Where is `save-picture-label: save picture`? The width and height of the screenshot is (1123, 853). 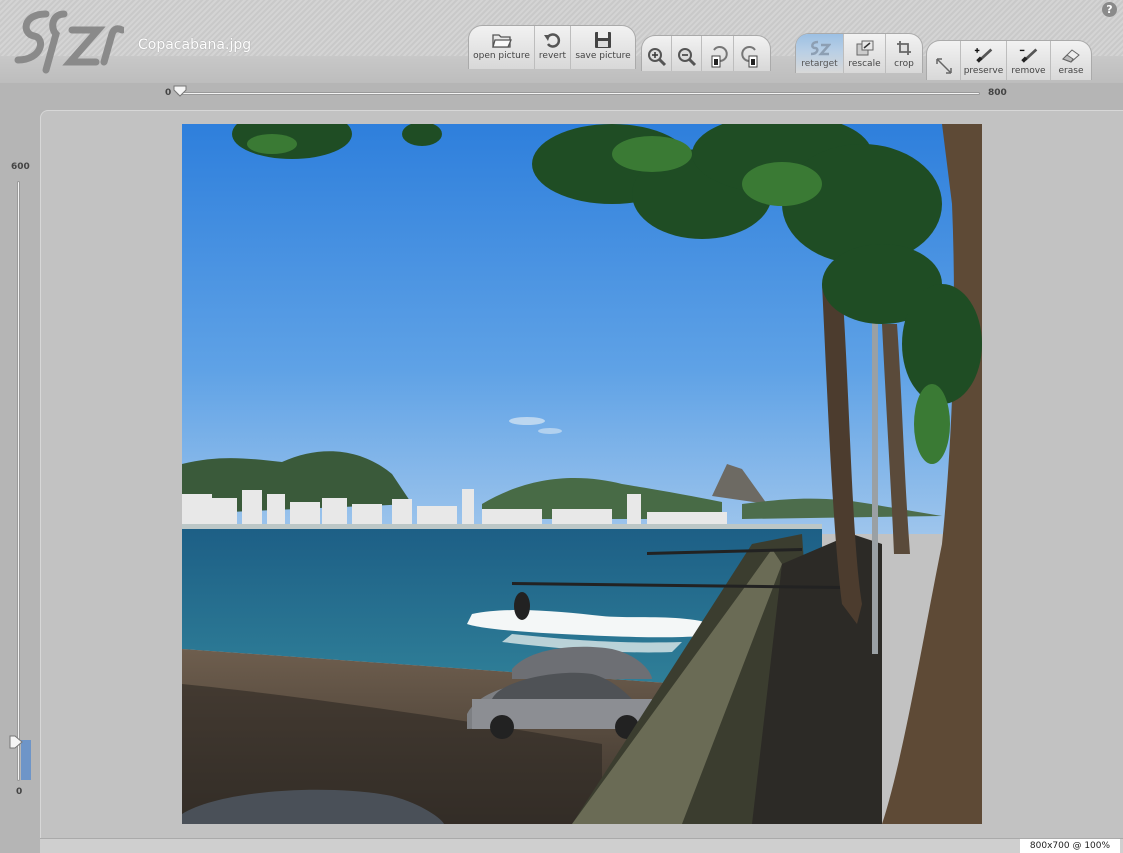 save-picture-label: save picture is located at coordinates (603, 56).